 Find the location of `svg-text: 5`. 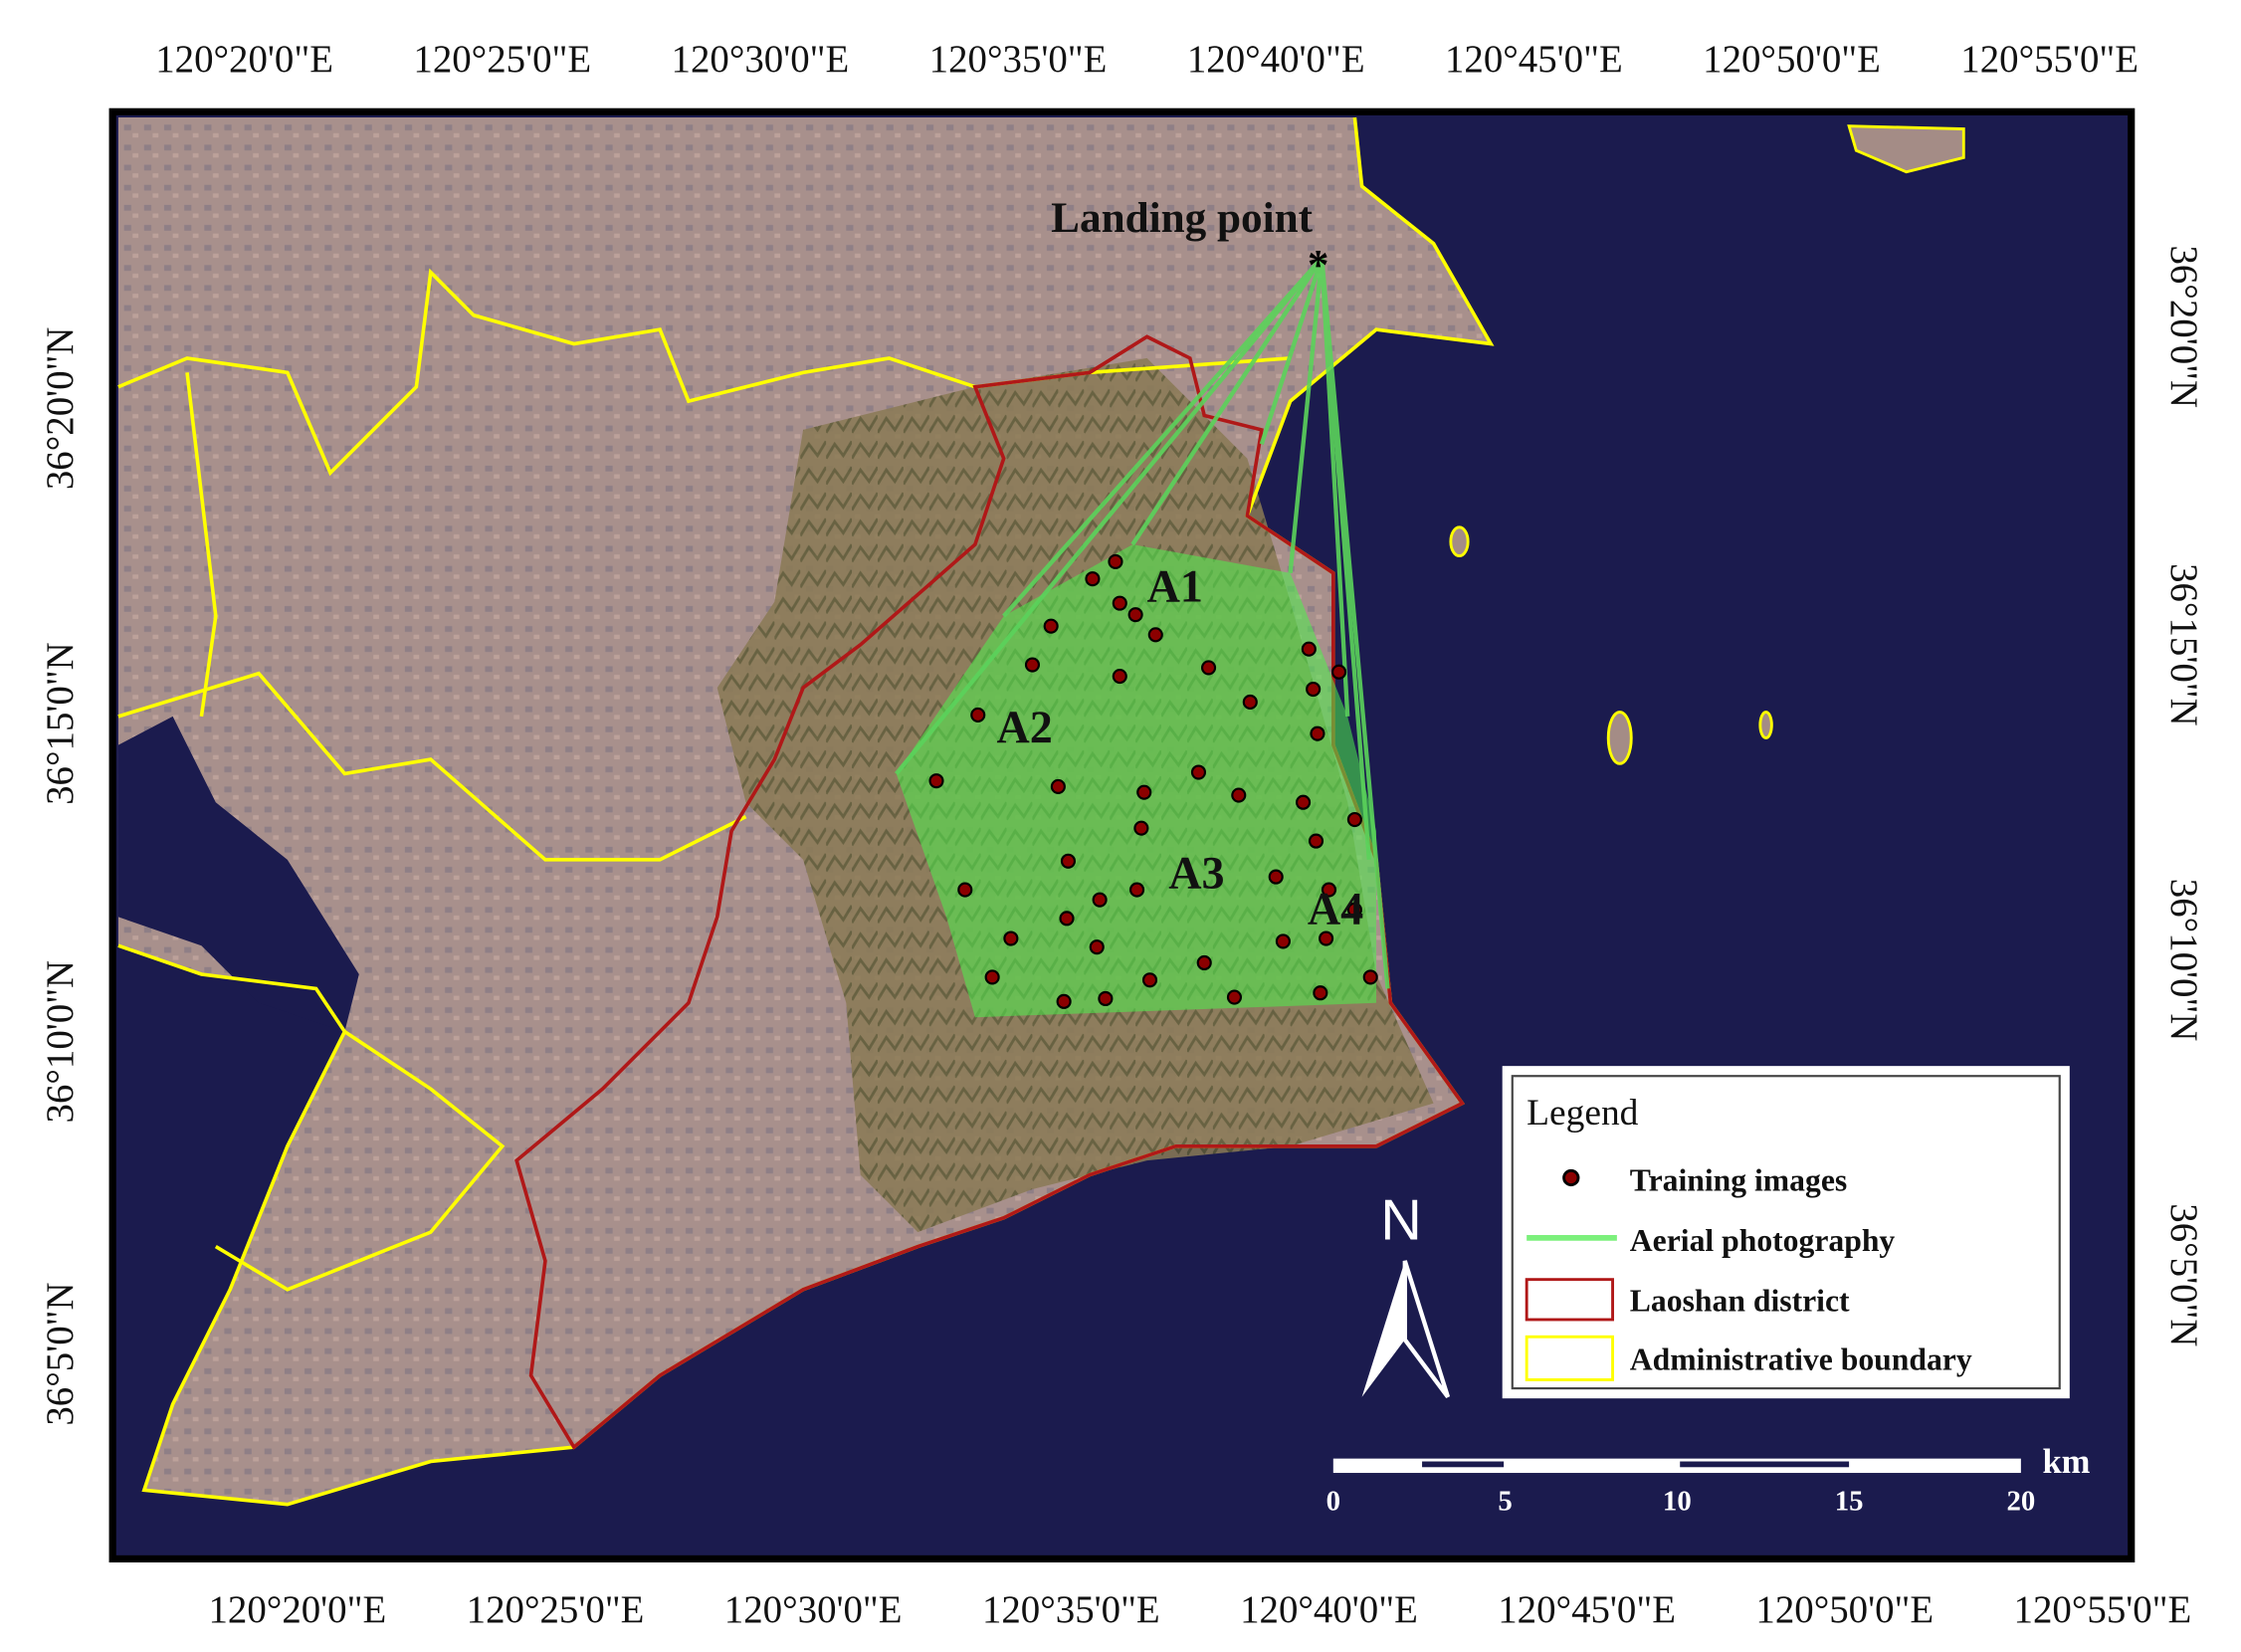

svg-text: 5 is located at coordinates (1505, 1501).